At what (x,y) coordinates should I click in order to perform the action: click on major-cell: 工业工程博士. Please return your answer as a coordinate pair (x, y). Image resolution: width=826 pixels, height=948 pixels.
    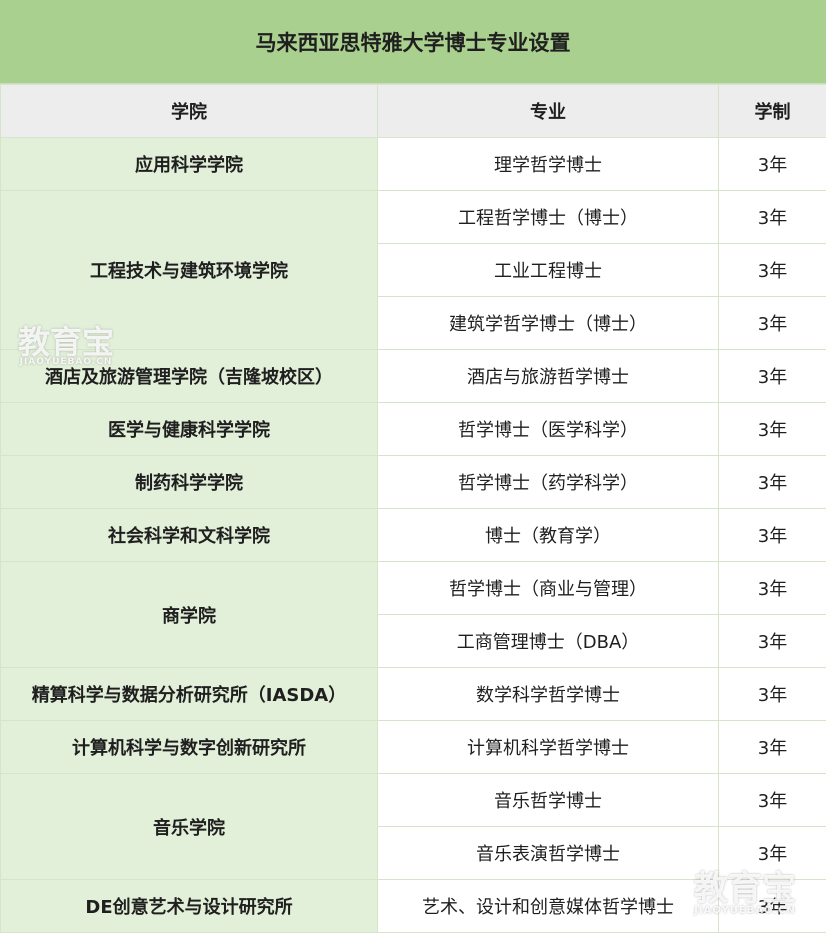
    Looking at the image, I should click on (548, 270).